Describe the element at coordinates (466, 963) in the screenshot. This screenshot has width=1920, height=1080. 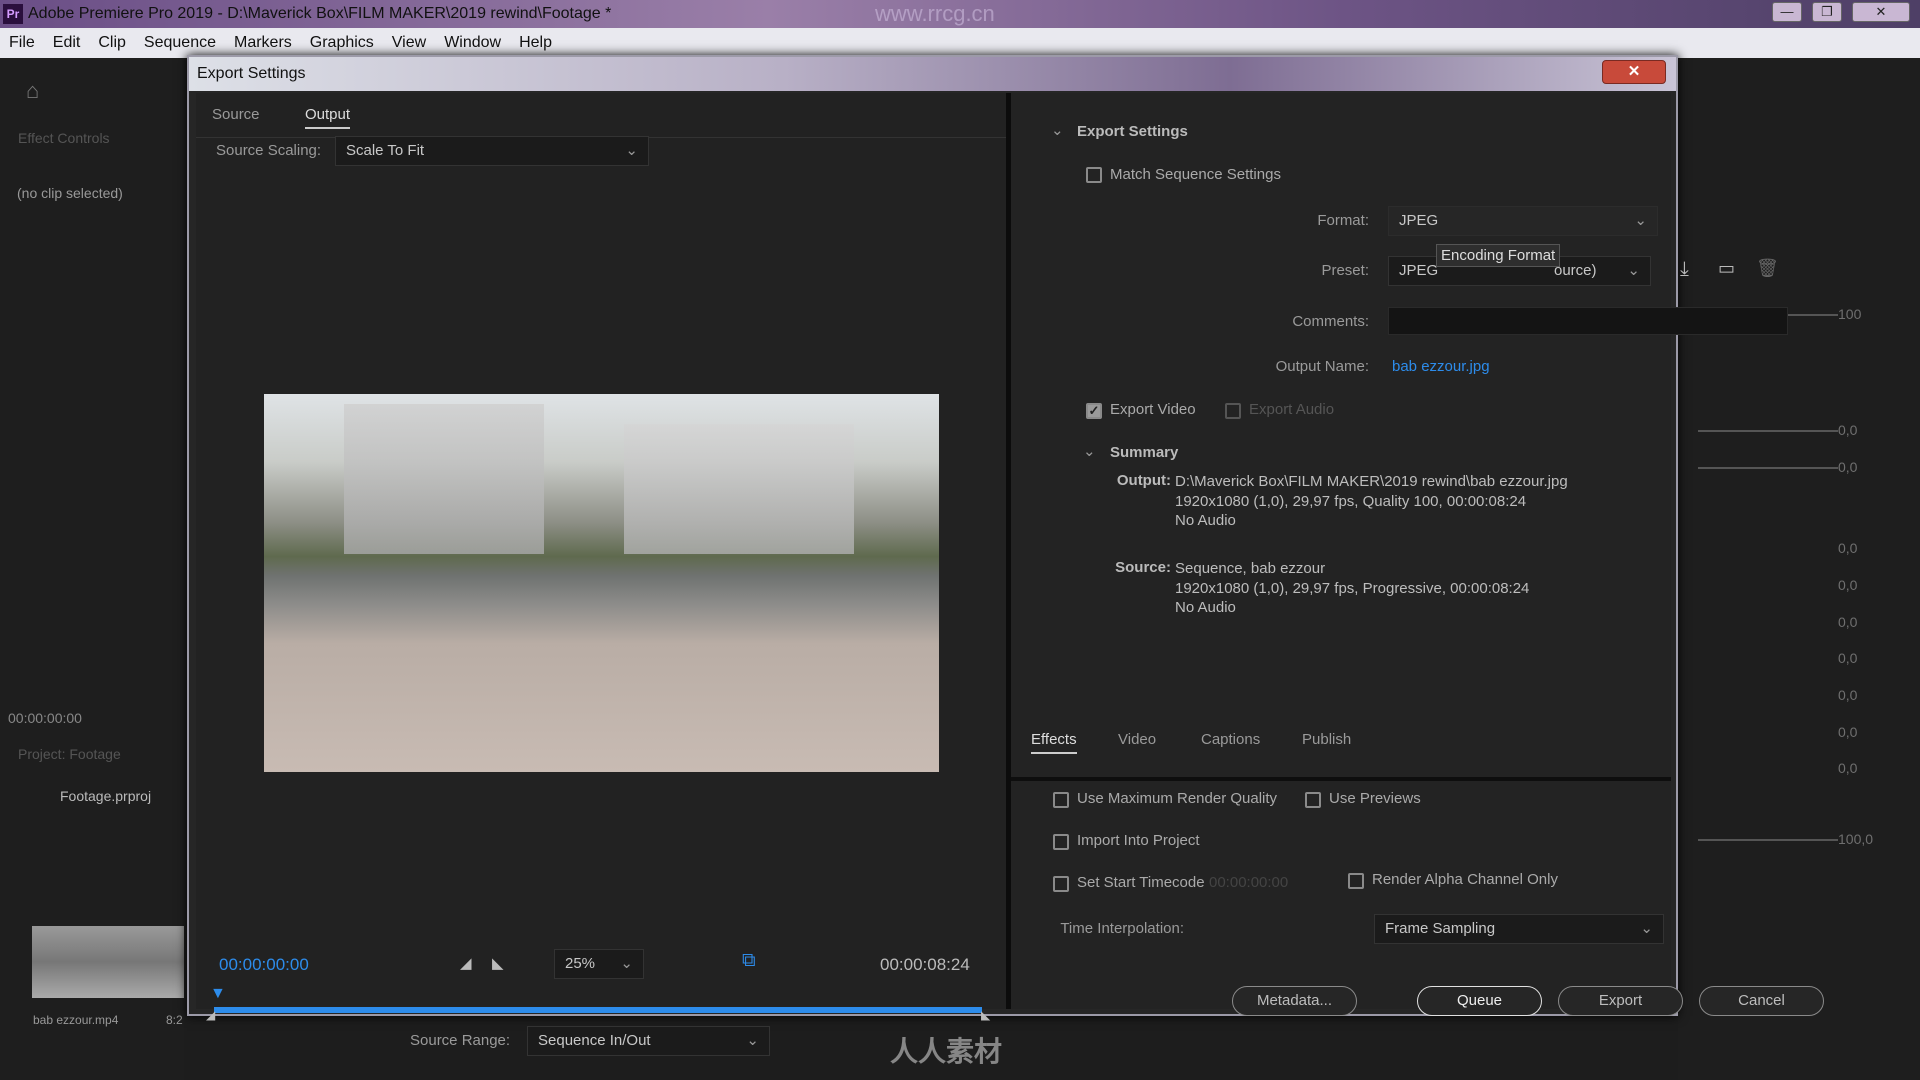
I see `set-in-point-icon: ◢` at that location.